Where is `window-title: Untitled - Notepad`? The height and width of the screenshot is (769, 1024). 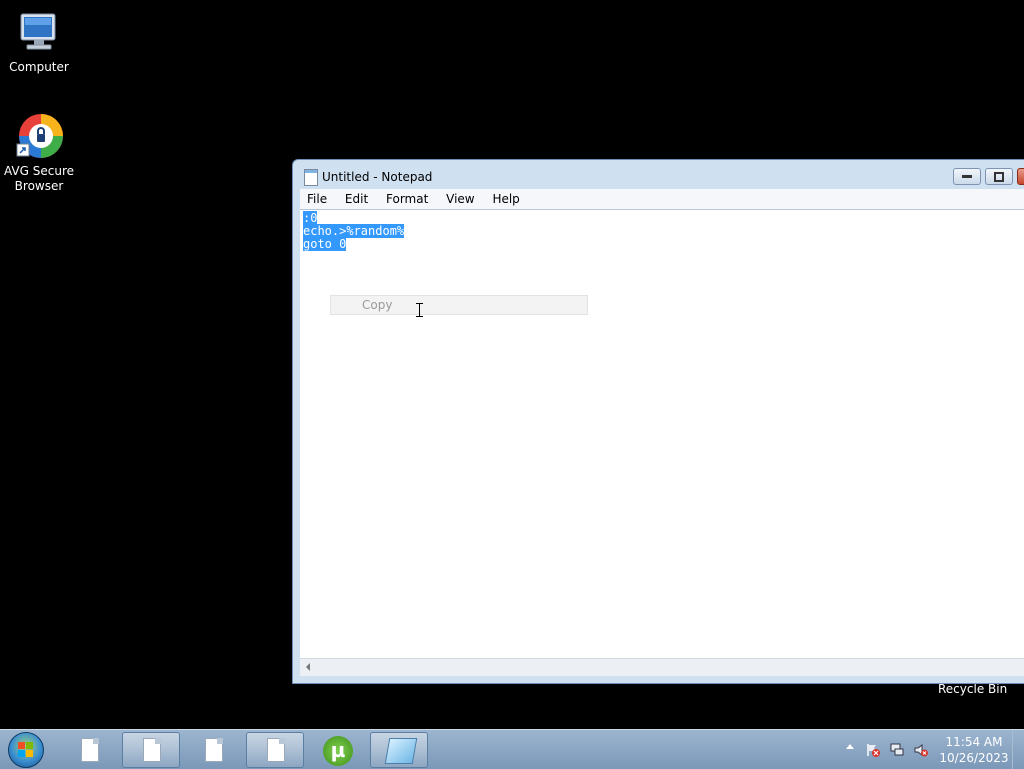
window-title: Untitled - Notepad is located at coordinates (377, 177).